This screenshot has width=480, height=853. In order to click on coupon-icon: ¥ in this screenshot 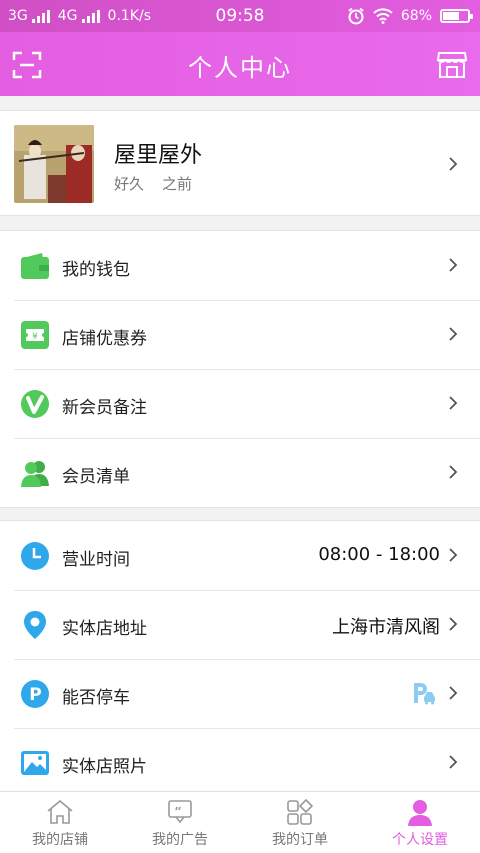, I will do `click(35, 335)`.